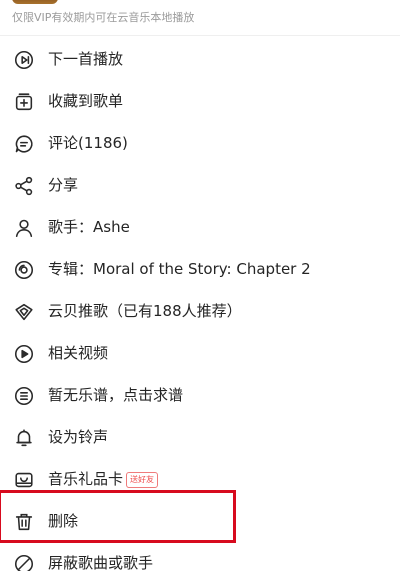 The width and height of the screenshot is (400, 571). What do you see at coordinates (200, 59) in the screenshot?
I see `menu-item-play-next: 下一首播放` at bounding box center [200, 59].